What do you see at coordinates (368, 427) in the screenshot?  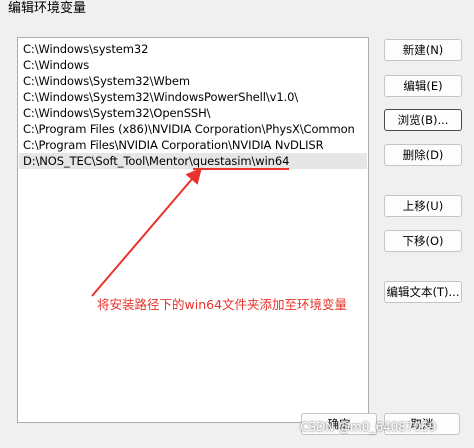 I see `watermark: CSDN @m0_64087059` at bounding box center [368, 427].